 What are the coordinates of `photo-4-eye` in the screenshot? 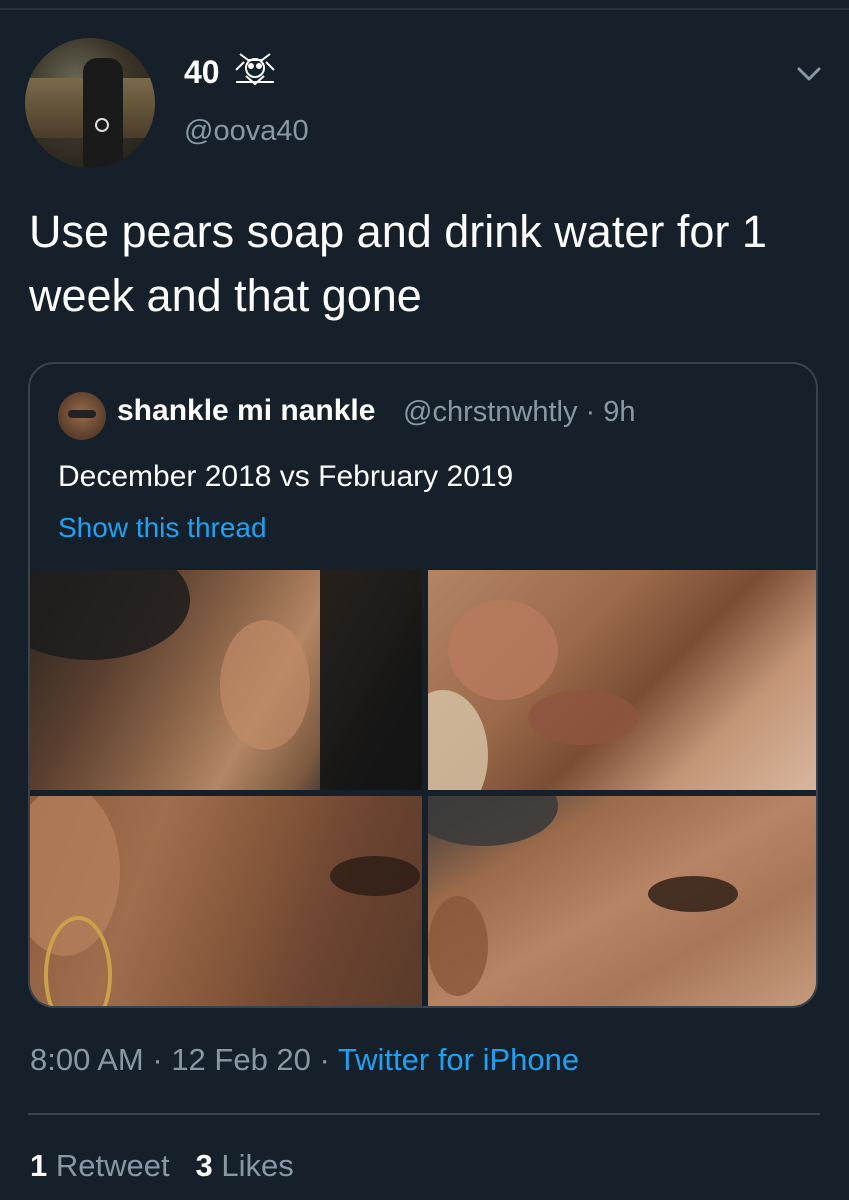 It's located at (693, 894).